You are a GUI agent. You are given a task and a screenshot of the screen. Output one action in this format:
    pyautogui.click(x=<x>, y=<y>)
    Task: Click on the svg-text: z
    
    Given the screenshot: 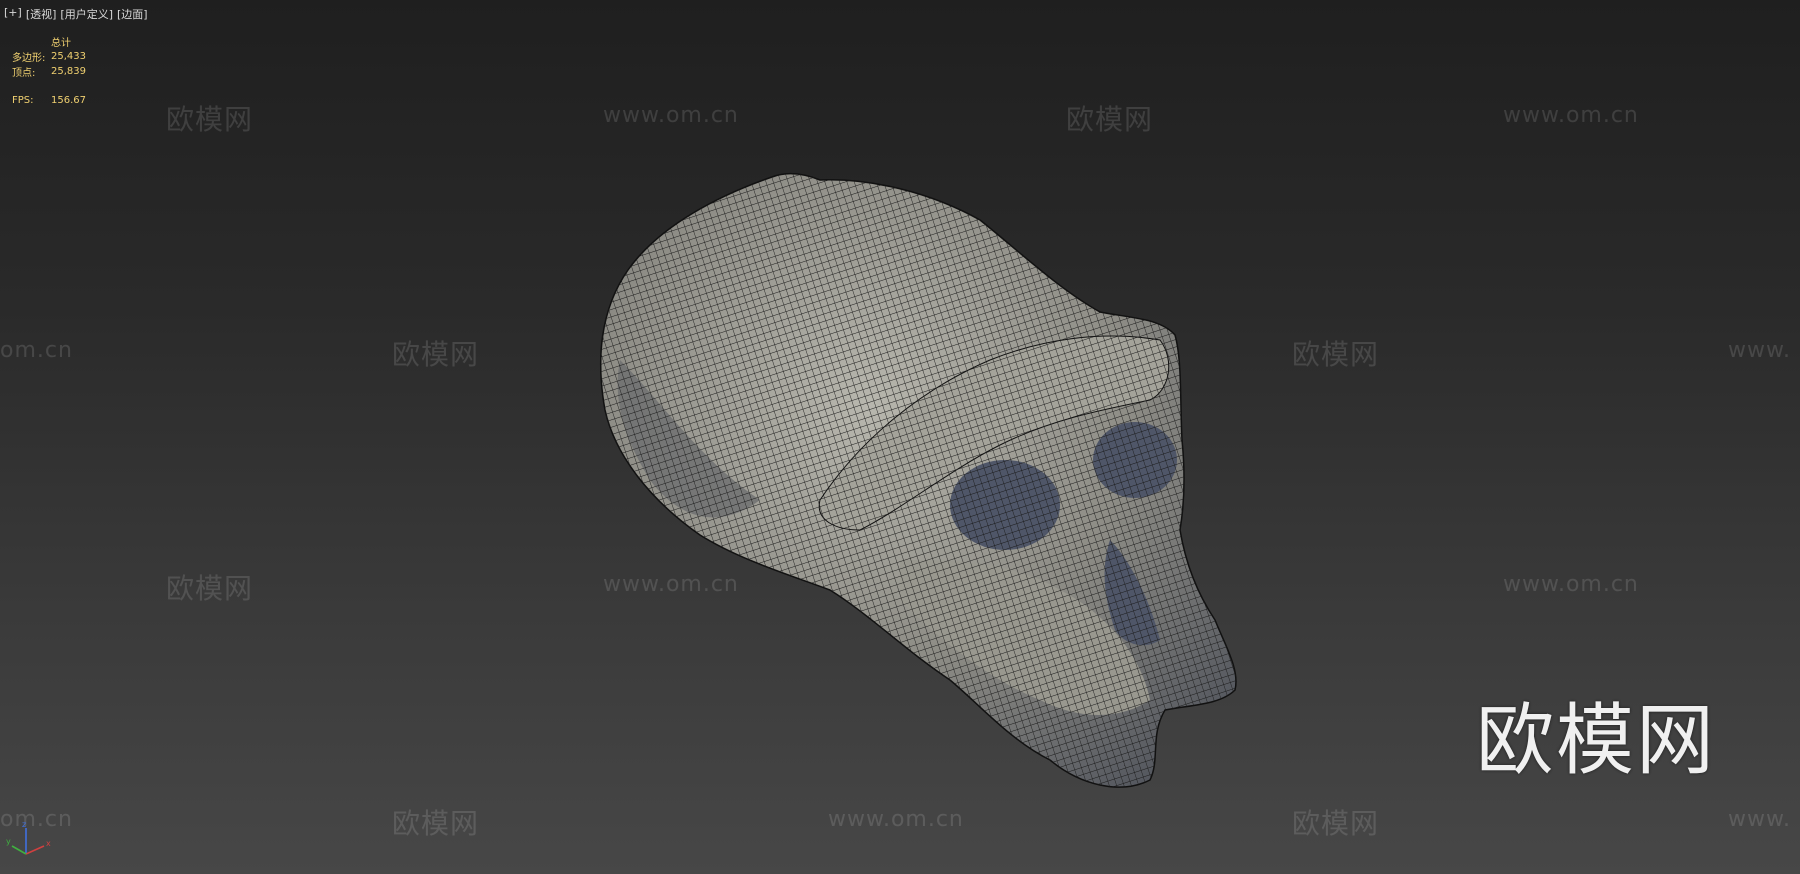 What is the action you would take?
    pyautogui.click(x=24, y=824)
    